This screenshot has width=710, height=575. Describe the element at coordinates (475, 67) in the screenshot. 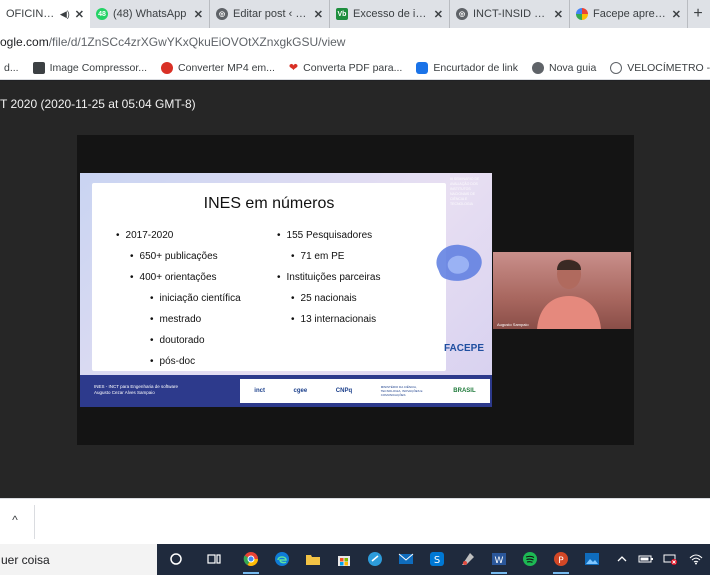

I see `bookmark-label: Encurtador de link` at that location.